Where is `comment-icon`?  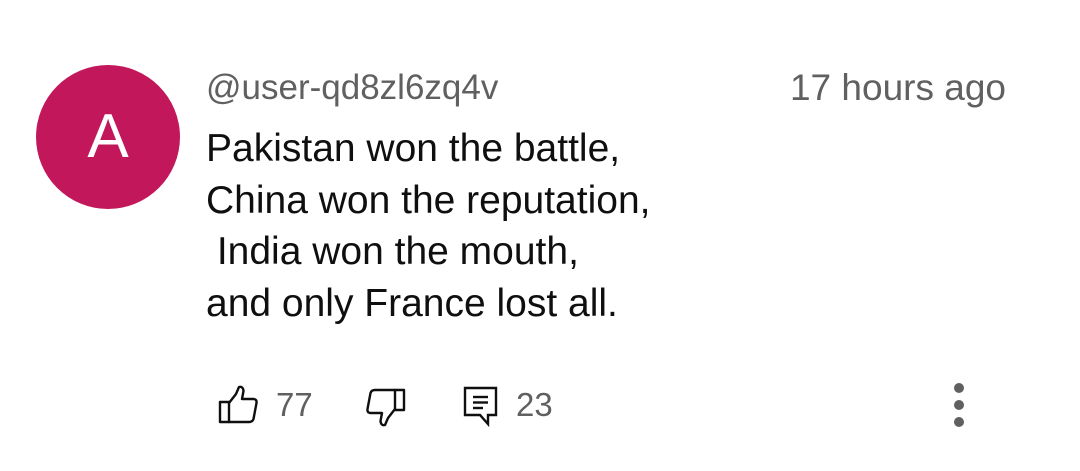
comment-icon is located at coordinates (481, 406).